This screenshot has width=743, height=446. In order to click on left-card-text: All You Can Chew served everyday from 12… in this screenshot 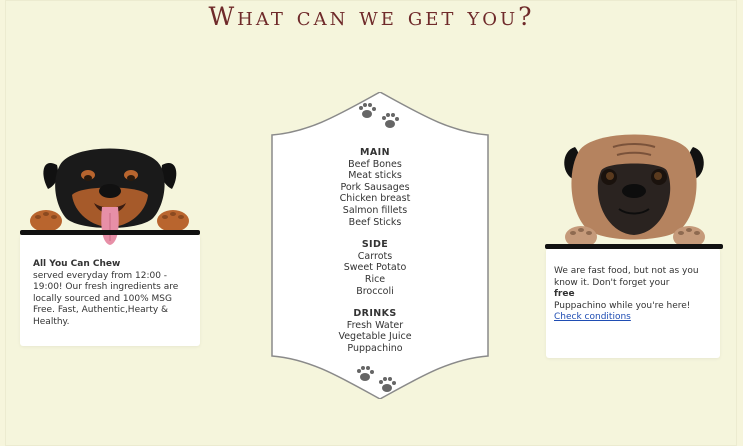, I will do `click(114, 293)`.